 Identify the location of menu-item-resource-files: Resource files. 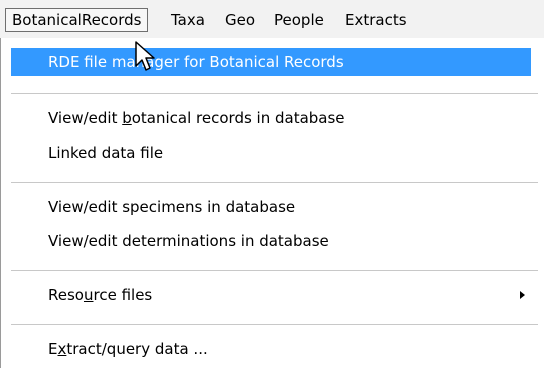
(271, 295).